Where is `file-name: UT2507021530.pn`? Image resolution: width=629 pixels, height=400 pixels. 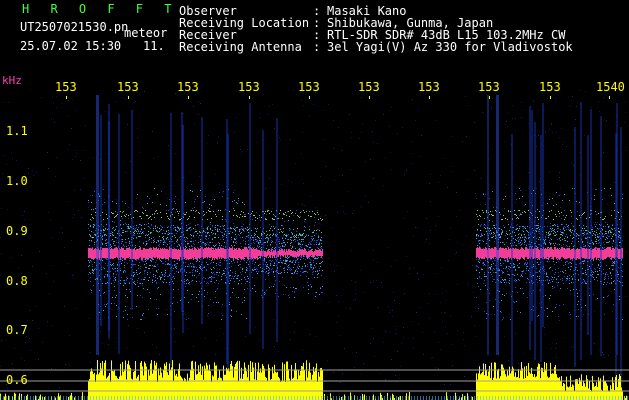
file-name: UT2507021530.pn is located at coordinates (74, 27).